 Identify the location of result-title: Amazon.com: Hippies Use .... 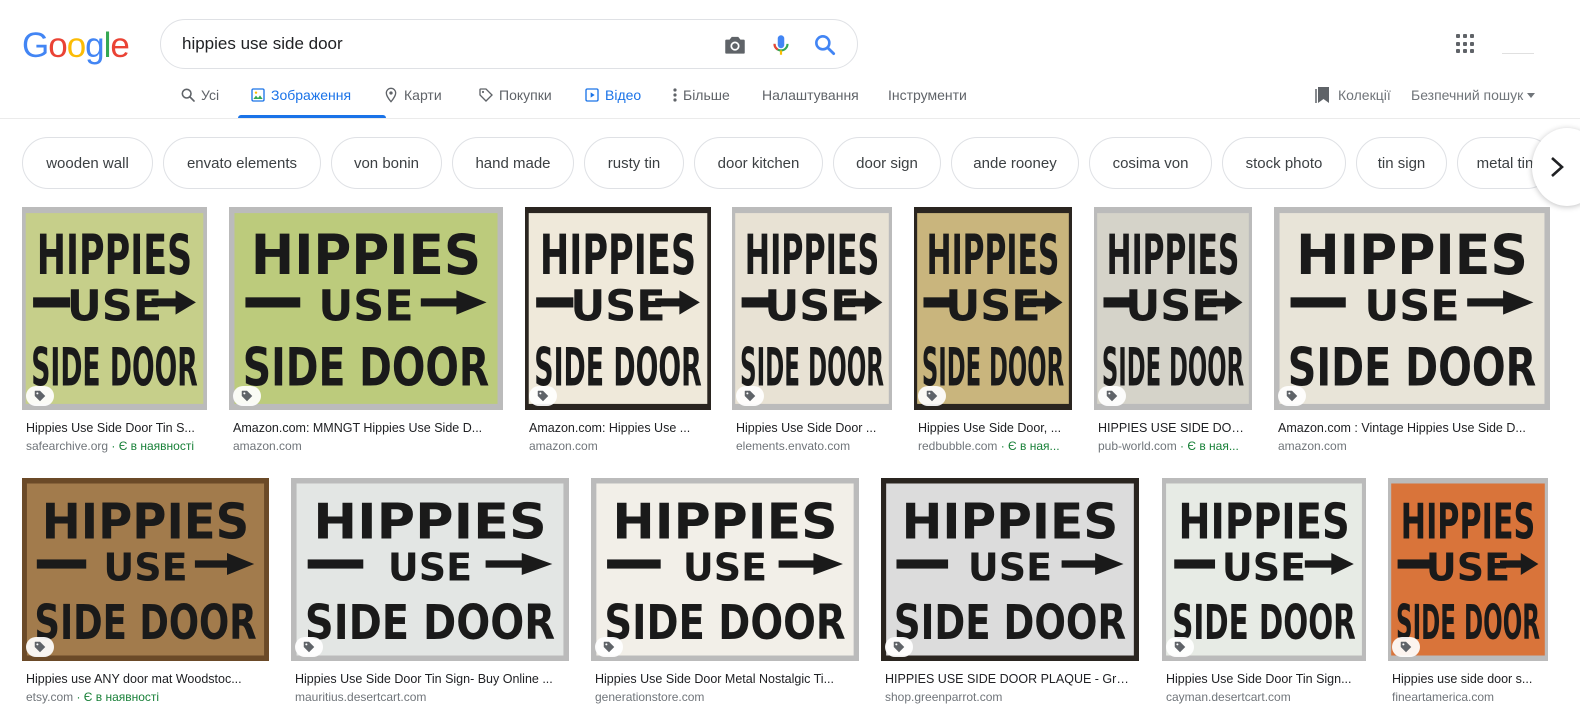
(618, 428).